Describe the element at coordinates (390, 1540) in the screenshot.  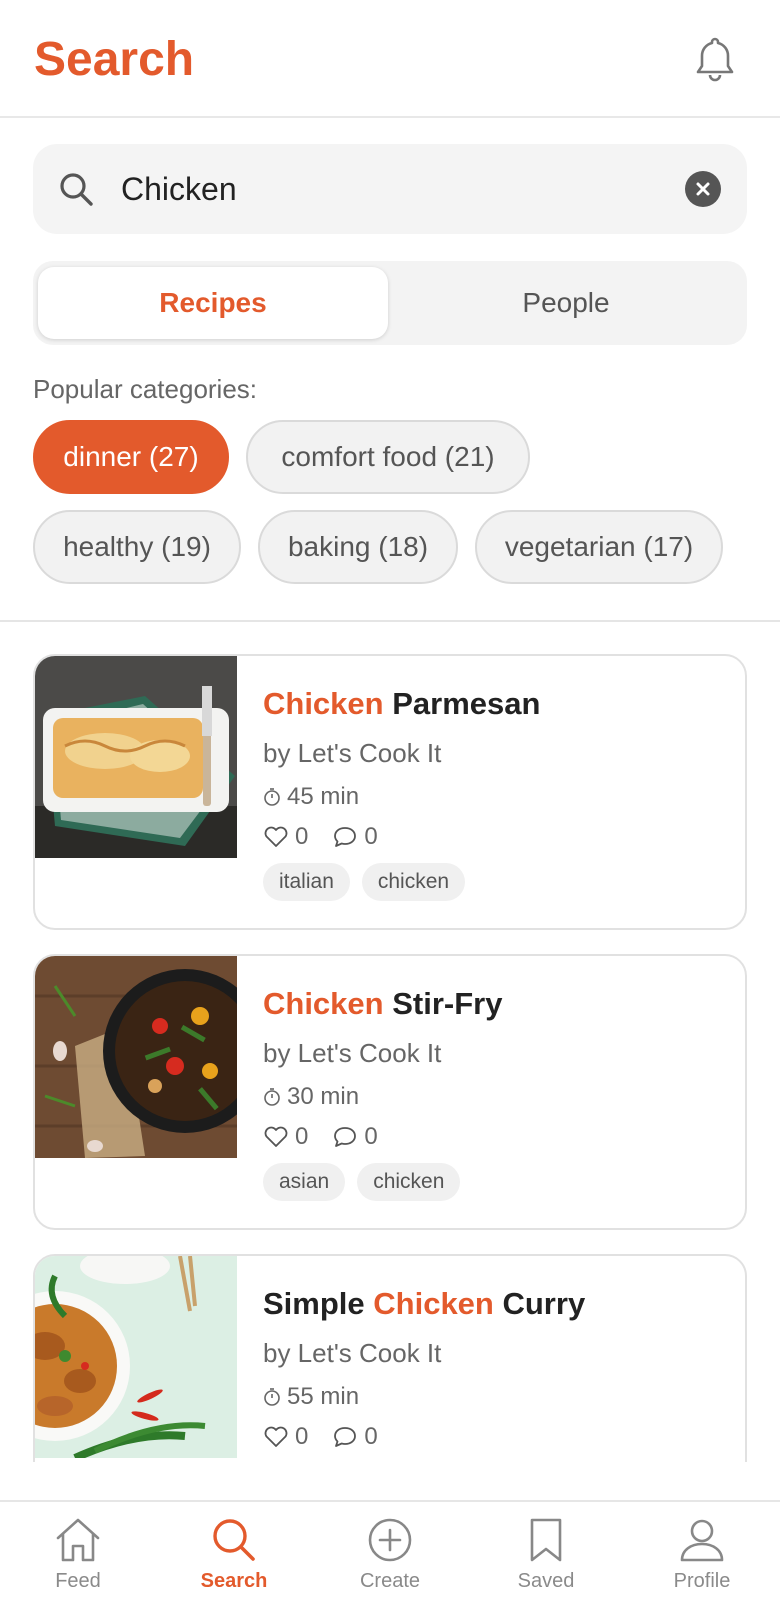
I see `plus-circle-icon` at that location.